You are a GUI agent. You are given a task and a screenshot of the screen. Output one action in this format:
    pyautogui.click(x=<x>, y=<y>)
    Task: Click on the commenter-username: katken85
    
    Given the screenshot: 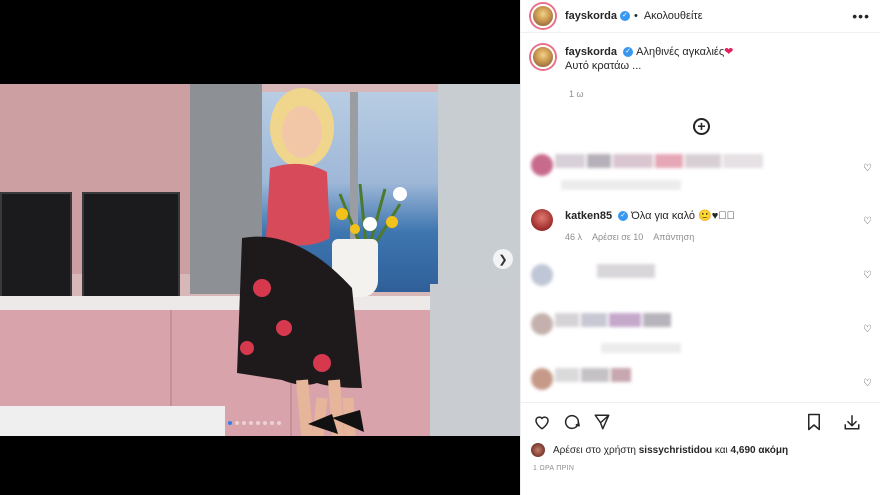 What is the action you would take?
    pyautogui.click(x=588, y=216)
    